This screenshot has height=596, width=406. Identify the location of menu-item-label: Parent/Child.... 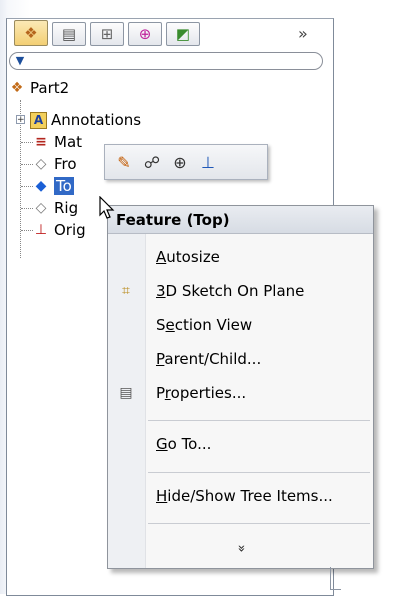
(209, 359).